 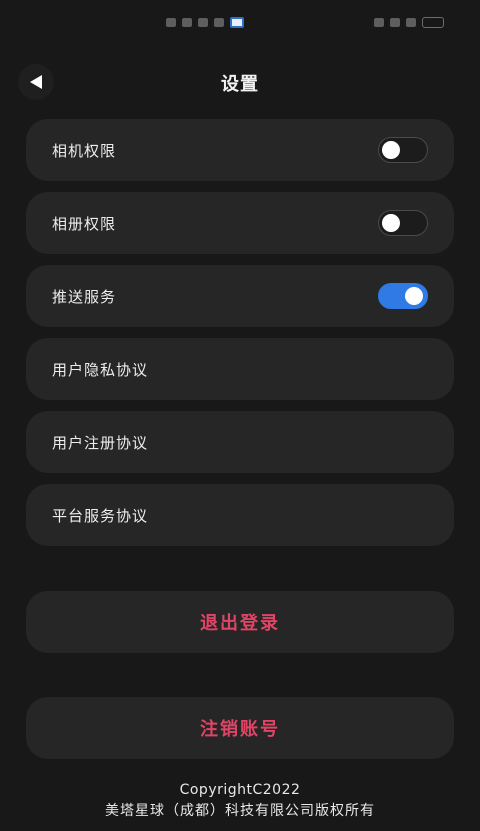 I want to click on setting-camera-permission: 相机权限, so click(x=240, y=150).